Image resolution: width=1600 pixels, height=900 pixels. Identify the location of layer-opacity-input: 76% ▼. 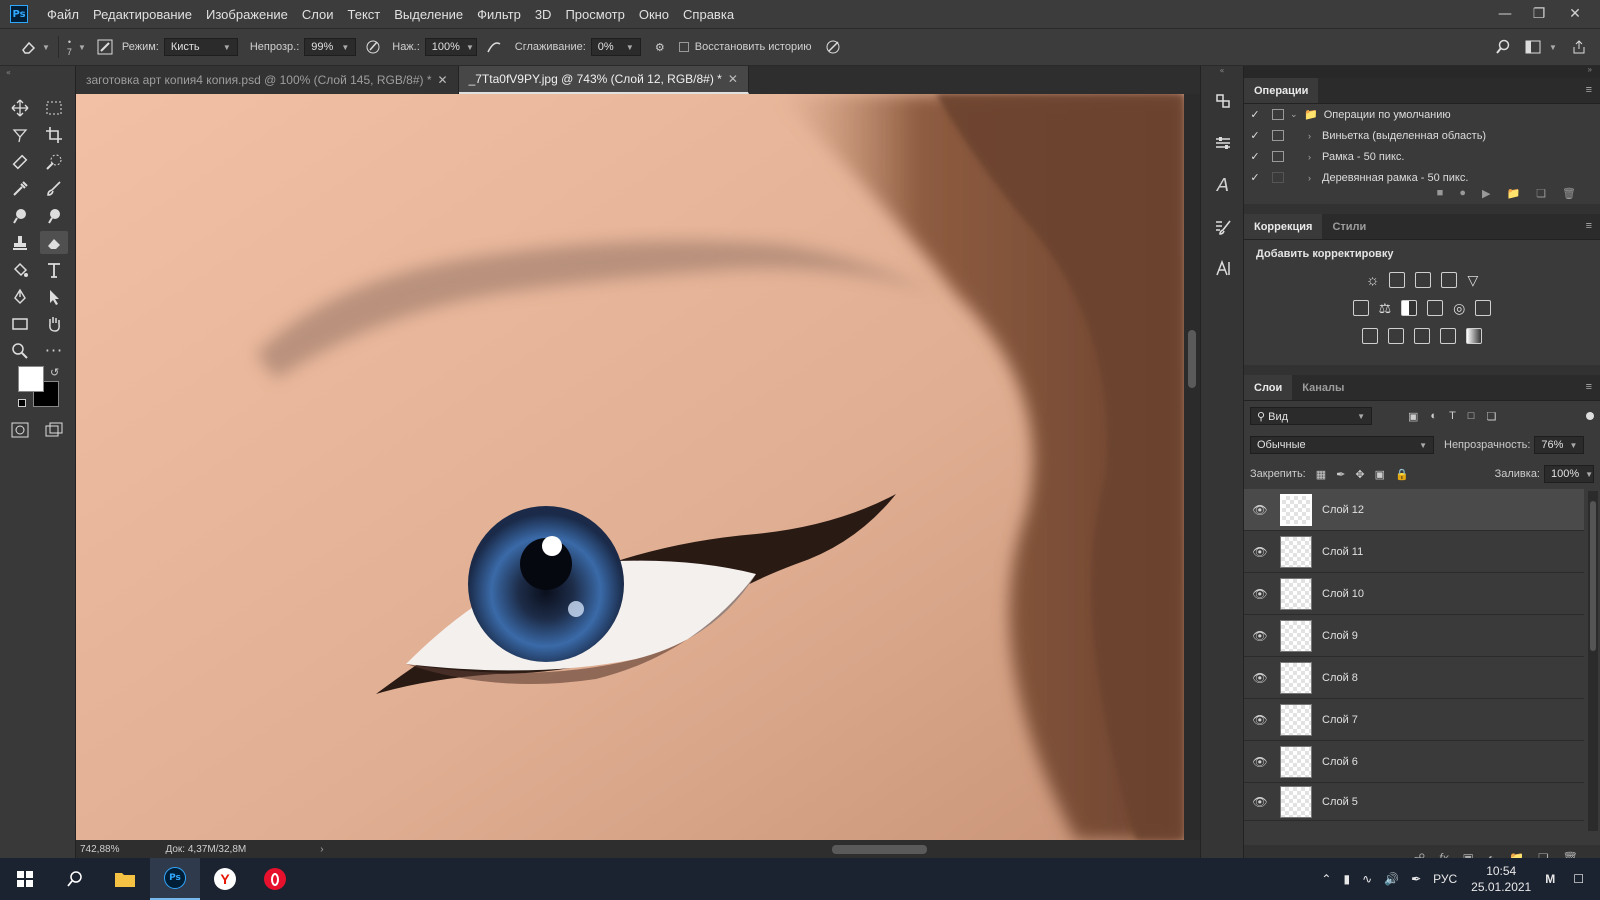
(1559, 445).